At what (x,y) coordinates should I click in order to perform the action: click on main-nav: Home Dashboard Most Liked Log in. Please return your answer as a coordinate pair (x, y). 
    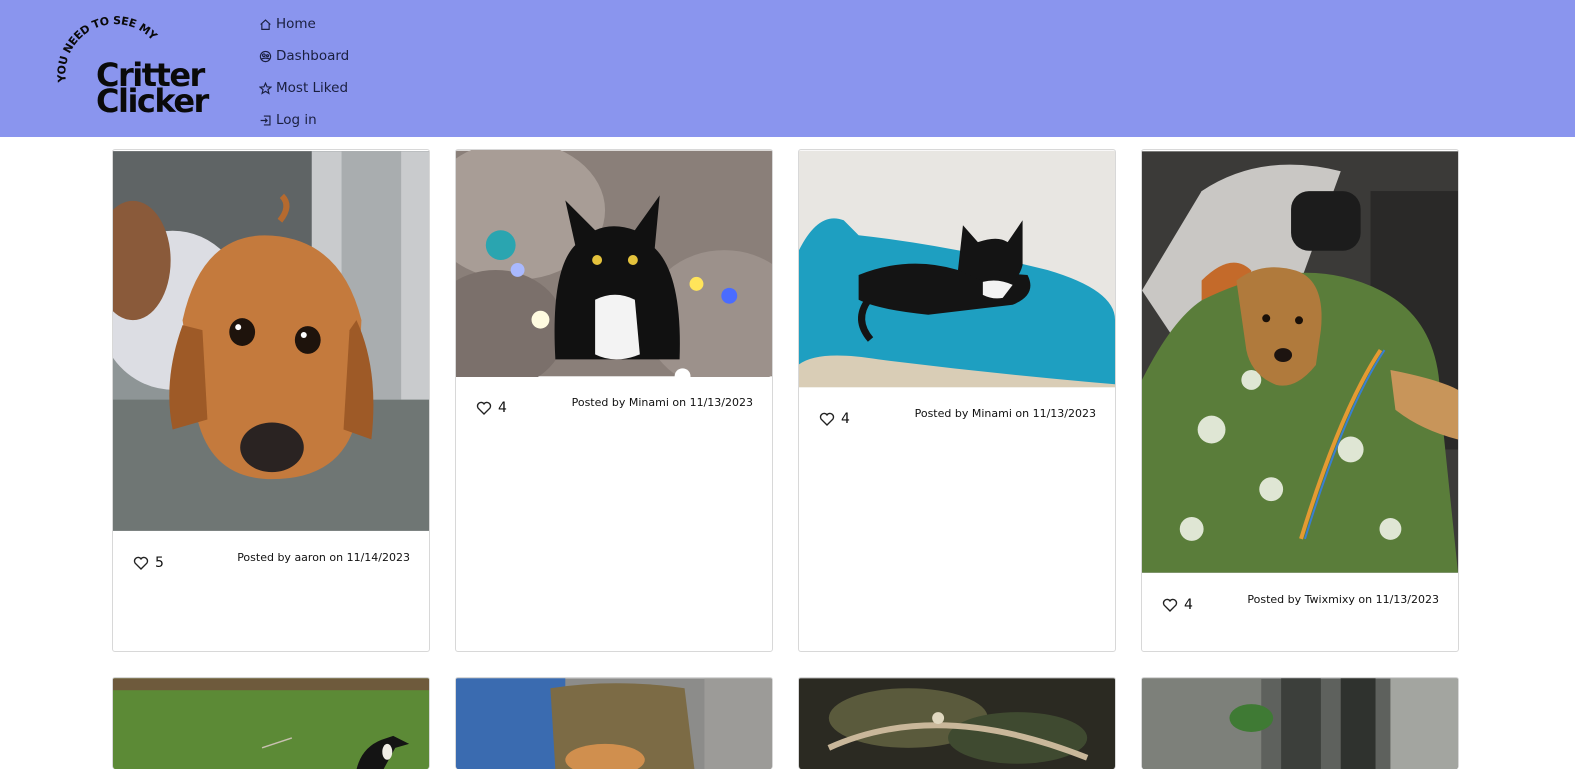
    Looking at the image, I should click on (304, 72).